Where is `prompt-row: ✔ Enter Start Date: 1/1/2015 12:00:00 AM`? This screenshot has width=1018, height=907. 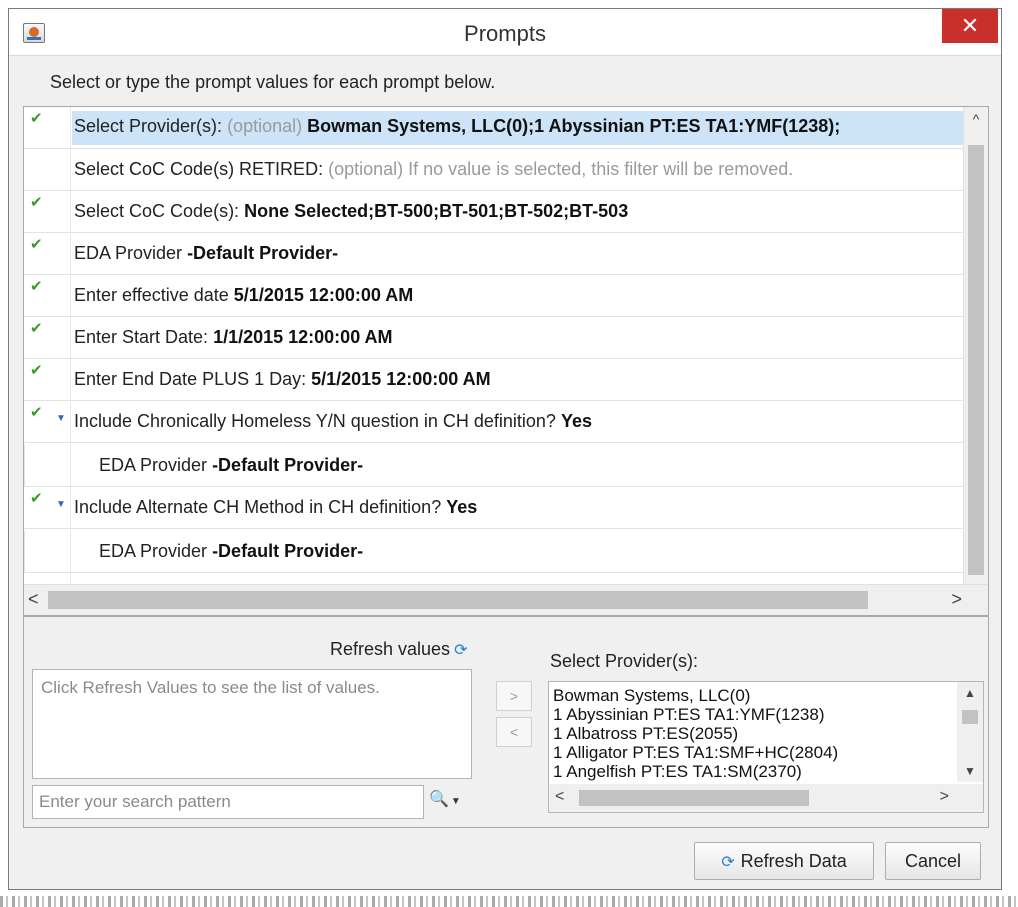 prompt-row: ✔ Enter Start Date: 1/1/2015 12:00:00 AM is located at coordinates (494, 338).